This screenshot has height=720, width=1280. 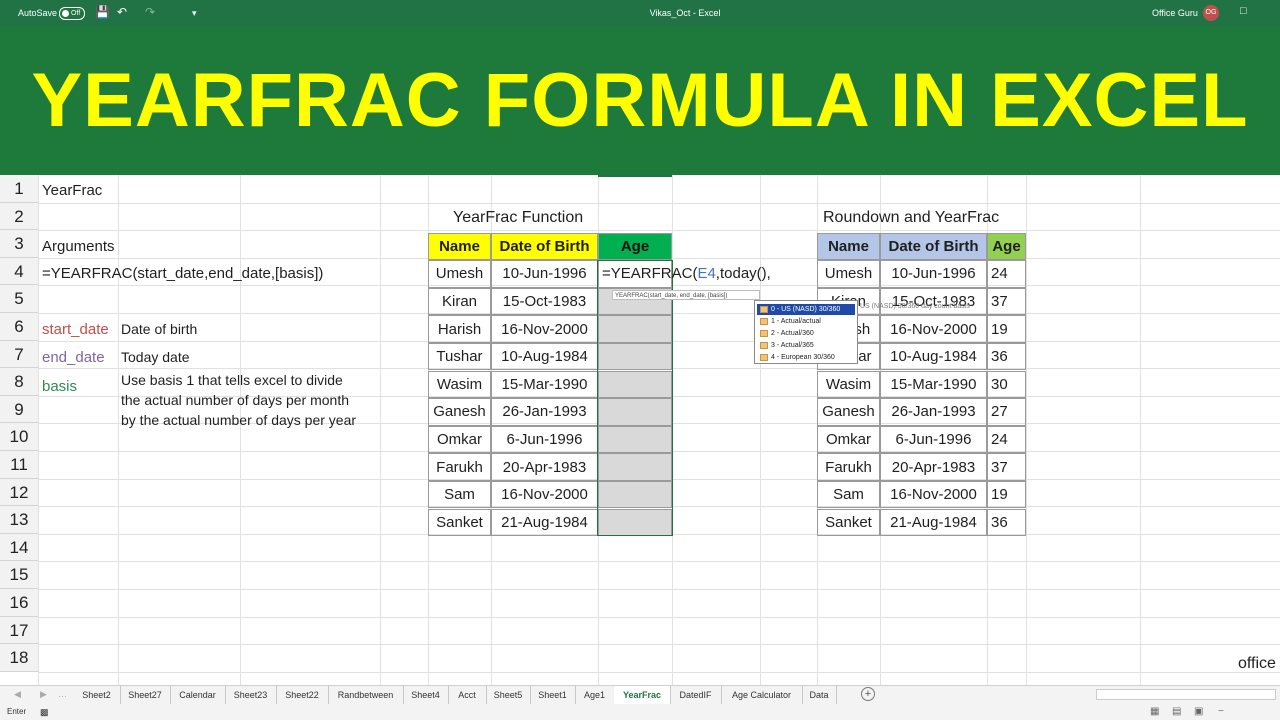 I want to click on table2-dob-cell: 10-Aug-1984, so click(x=933, y=356).